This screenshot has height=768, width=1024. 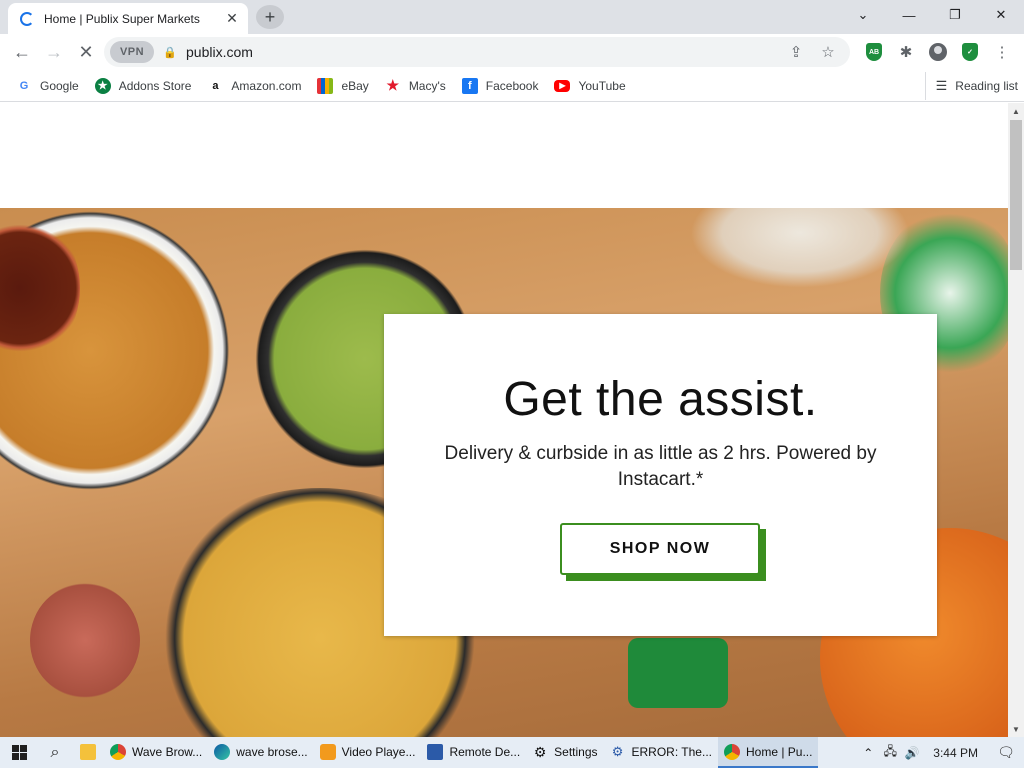 I want to click on volume-icon: 🔊, so click(x=912, y=752).